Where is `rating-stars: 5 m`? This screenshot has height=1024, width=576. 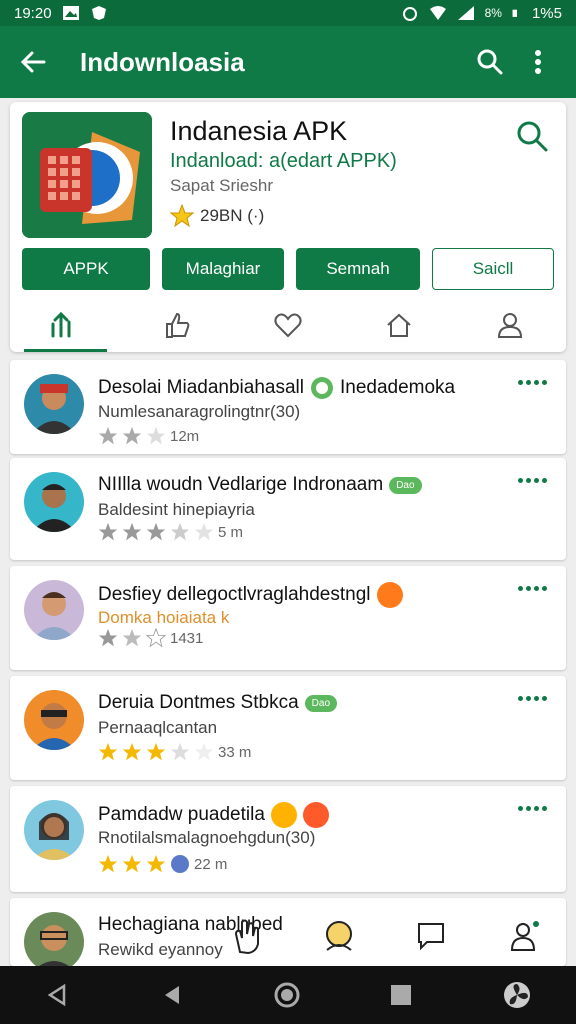
rating-stars: 5 m is located at coordinates (170, 532).